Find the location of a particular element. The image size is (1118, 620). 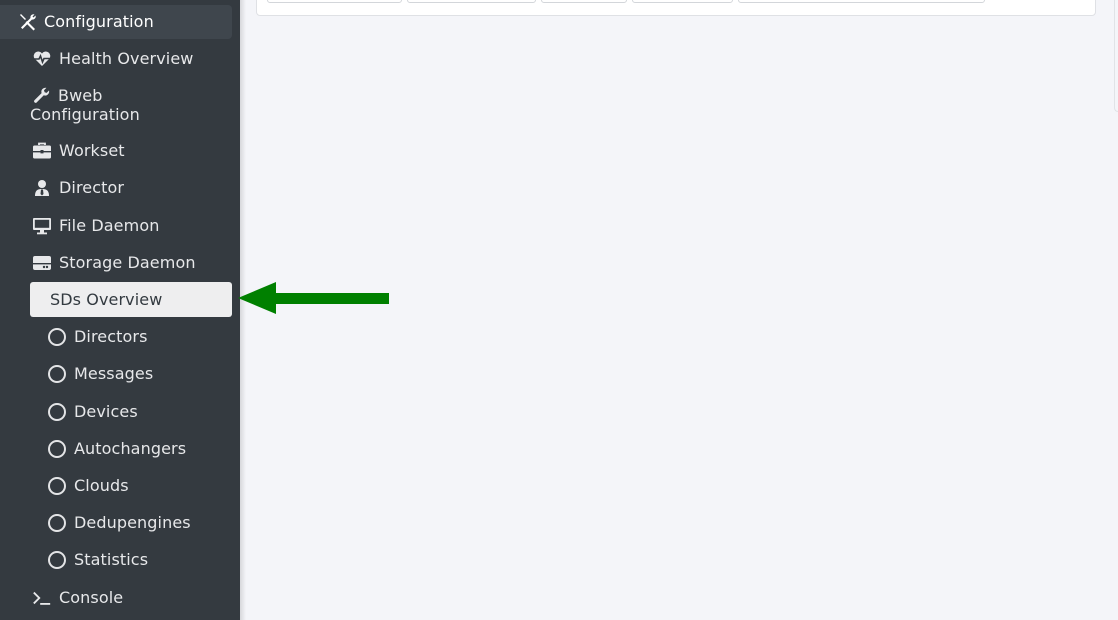

sidebar-item-devices: Devices is located at coordinates (140, 412).